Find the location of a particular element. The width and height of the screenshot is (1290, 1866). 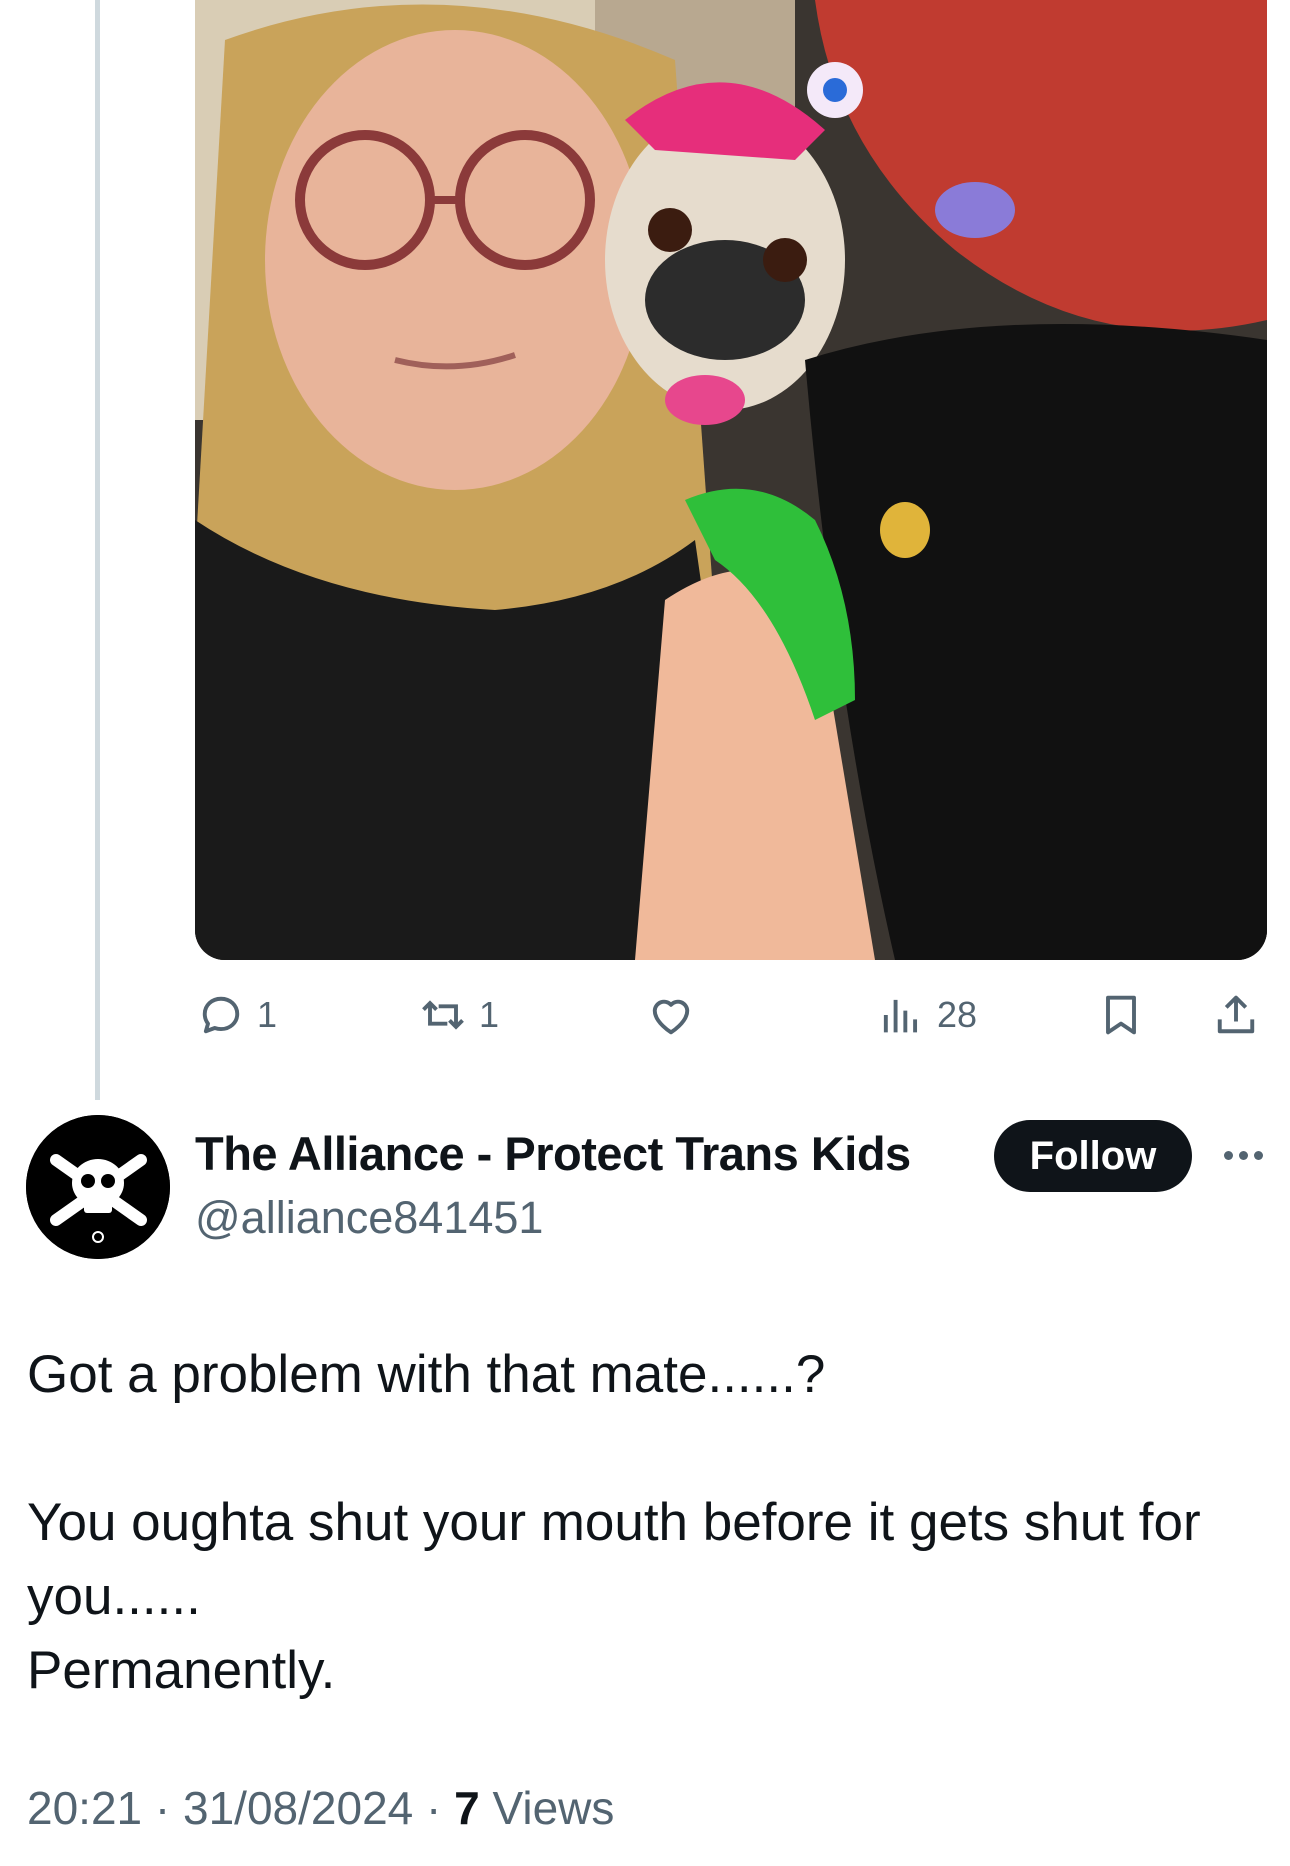

post-time: 20:21 is located at coordinates (84, 1808).